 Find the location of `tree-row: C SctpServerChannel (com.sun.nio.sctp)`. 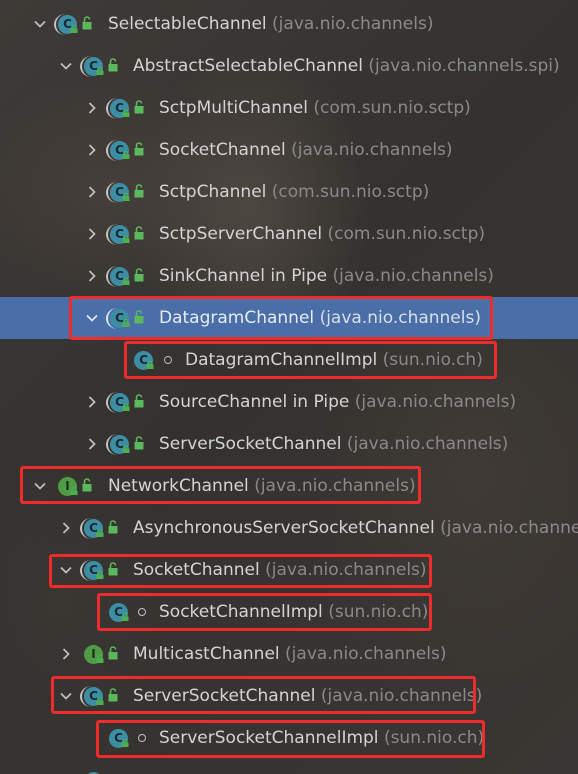

tree-row: C SctpServerChannel (com.sun.nio.sctp) is located at coordinates (289, 234).